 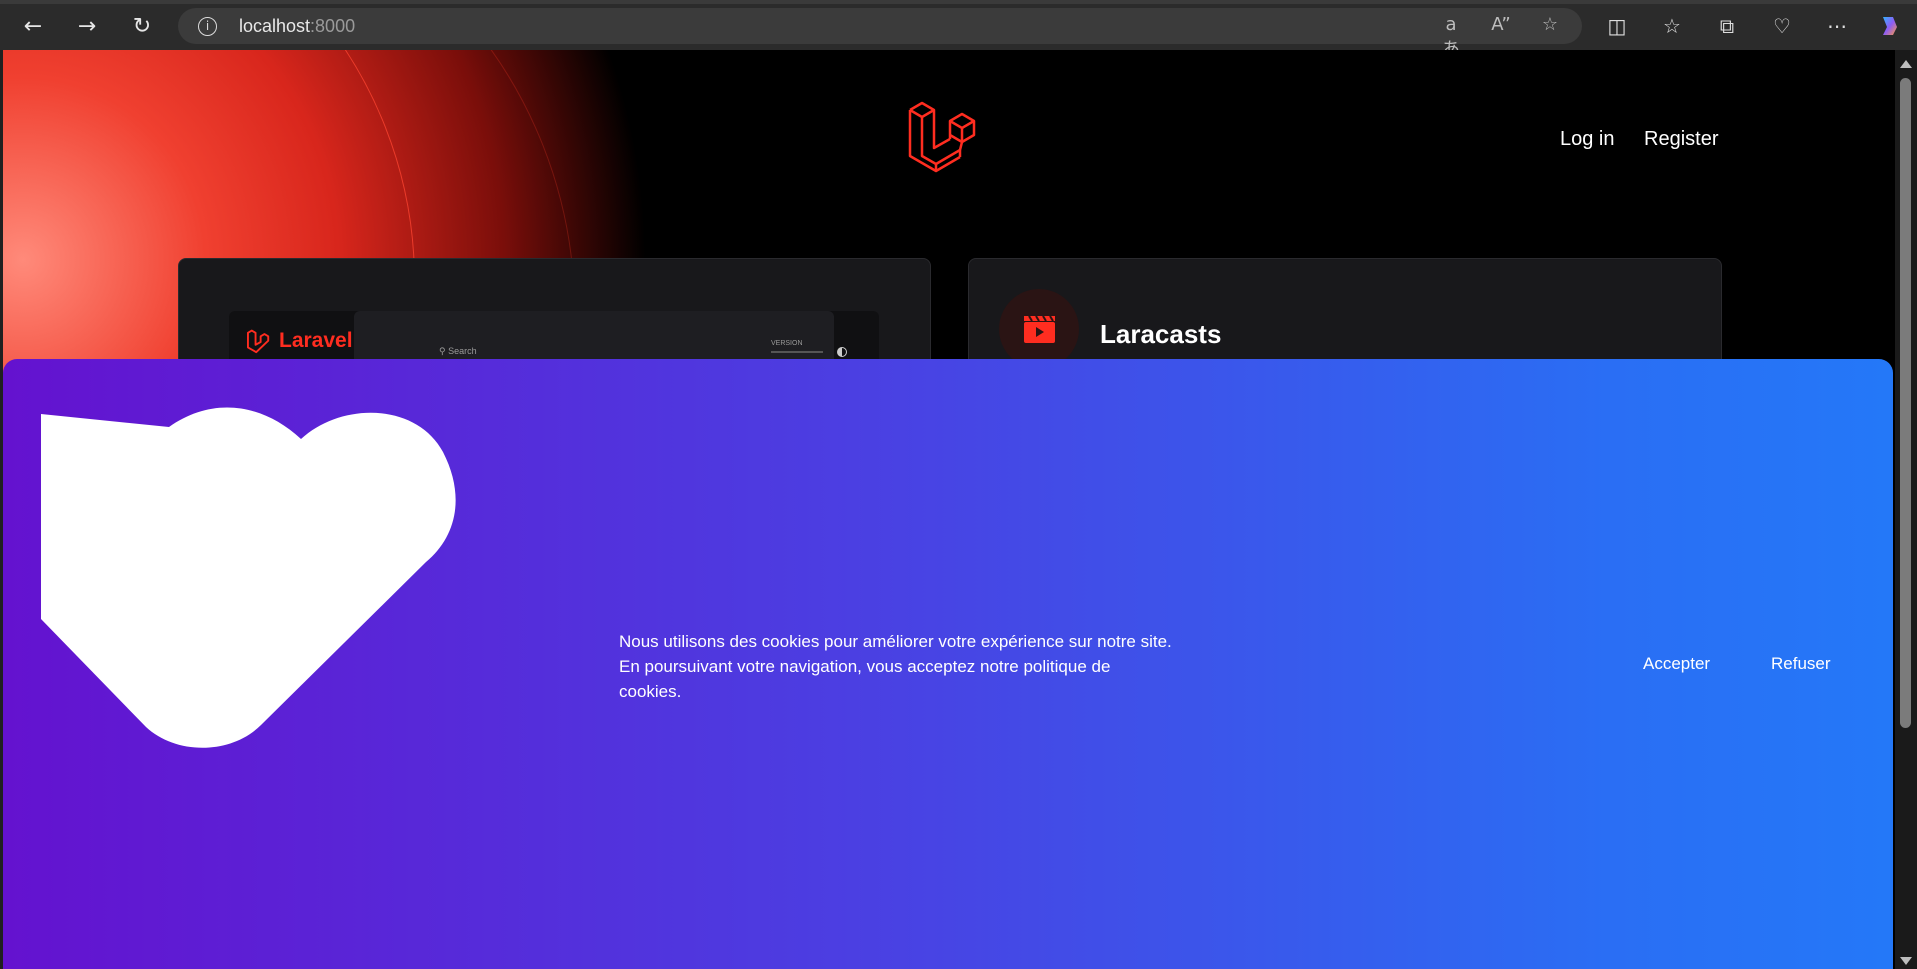 I want to click on forward-arrow-icon: →, so click(x=87, y=26).